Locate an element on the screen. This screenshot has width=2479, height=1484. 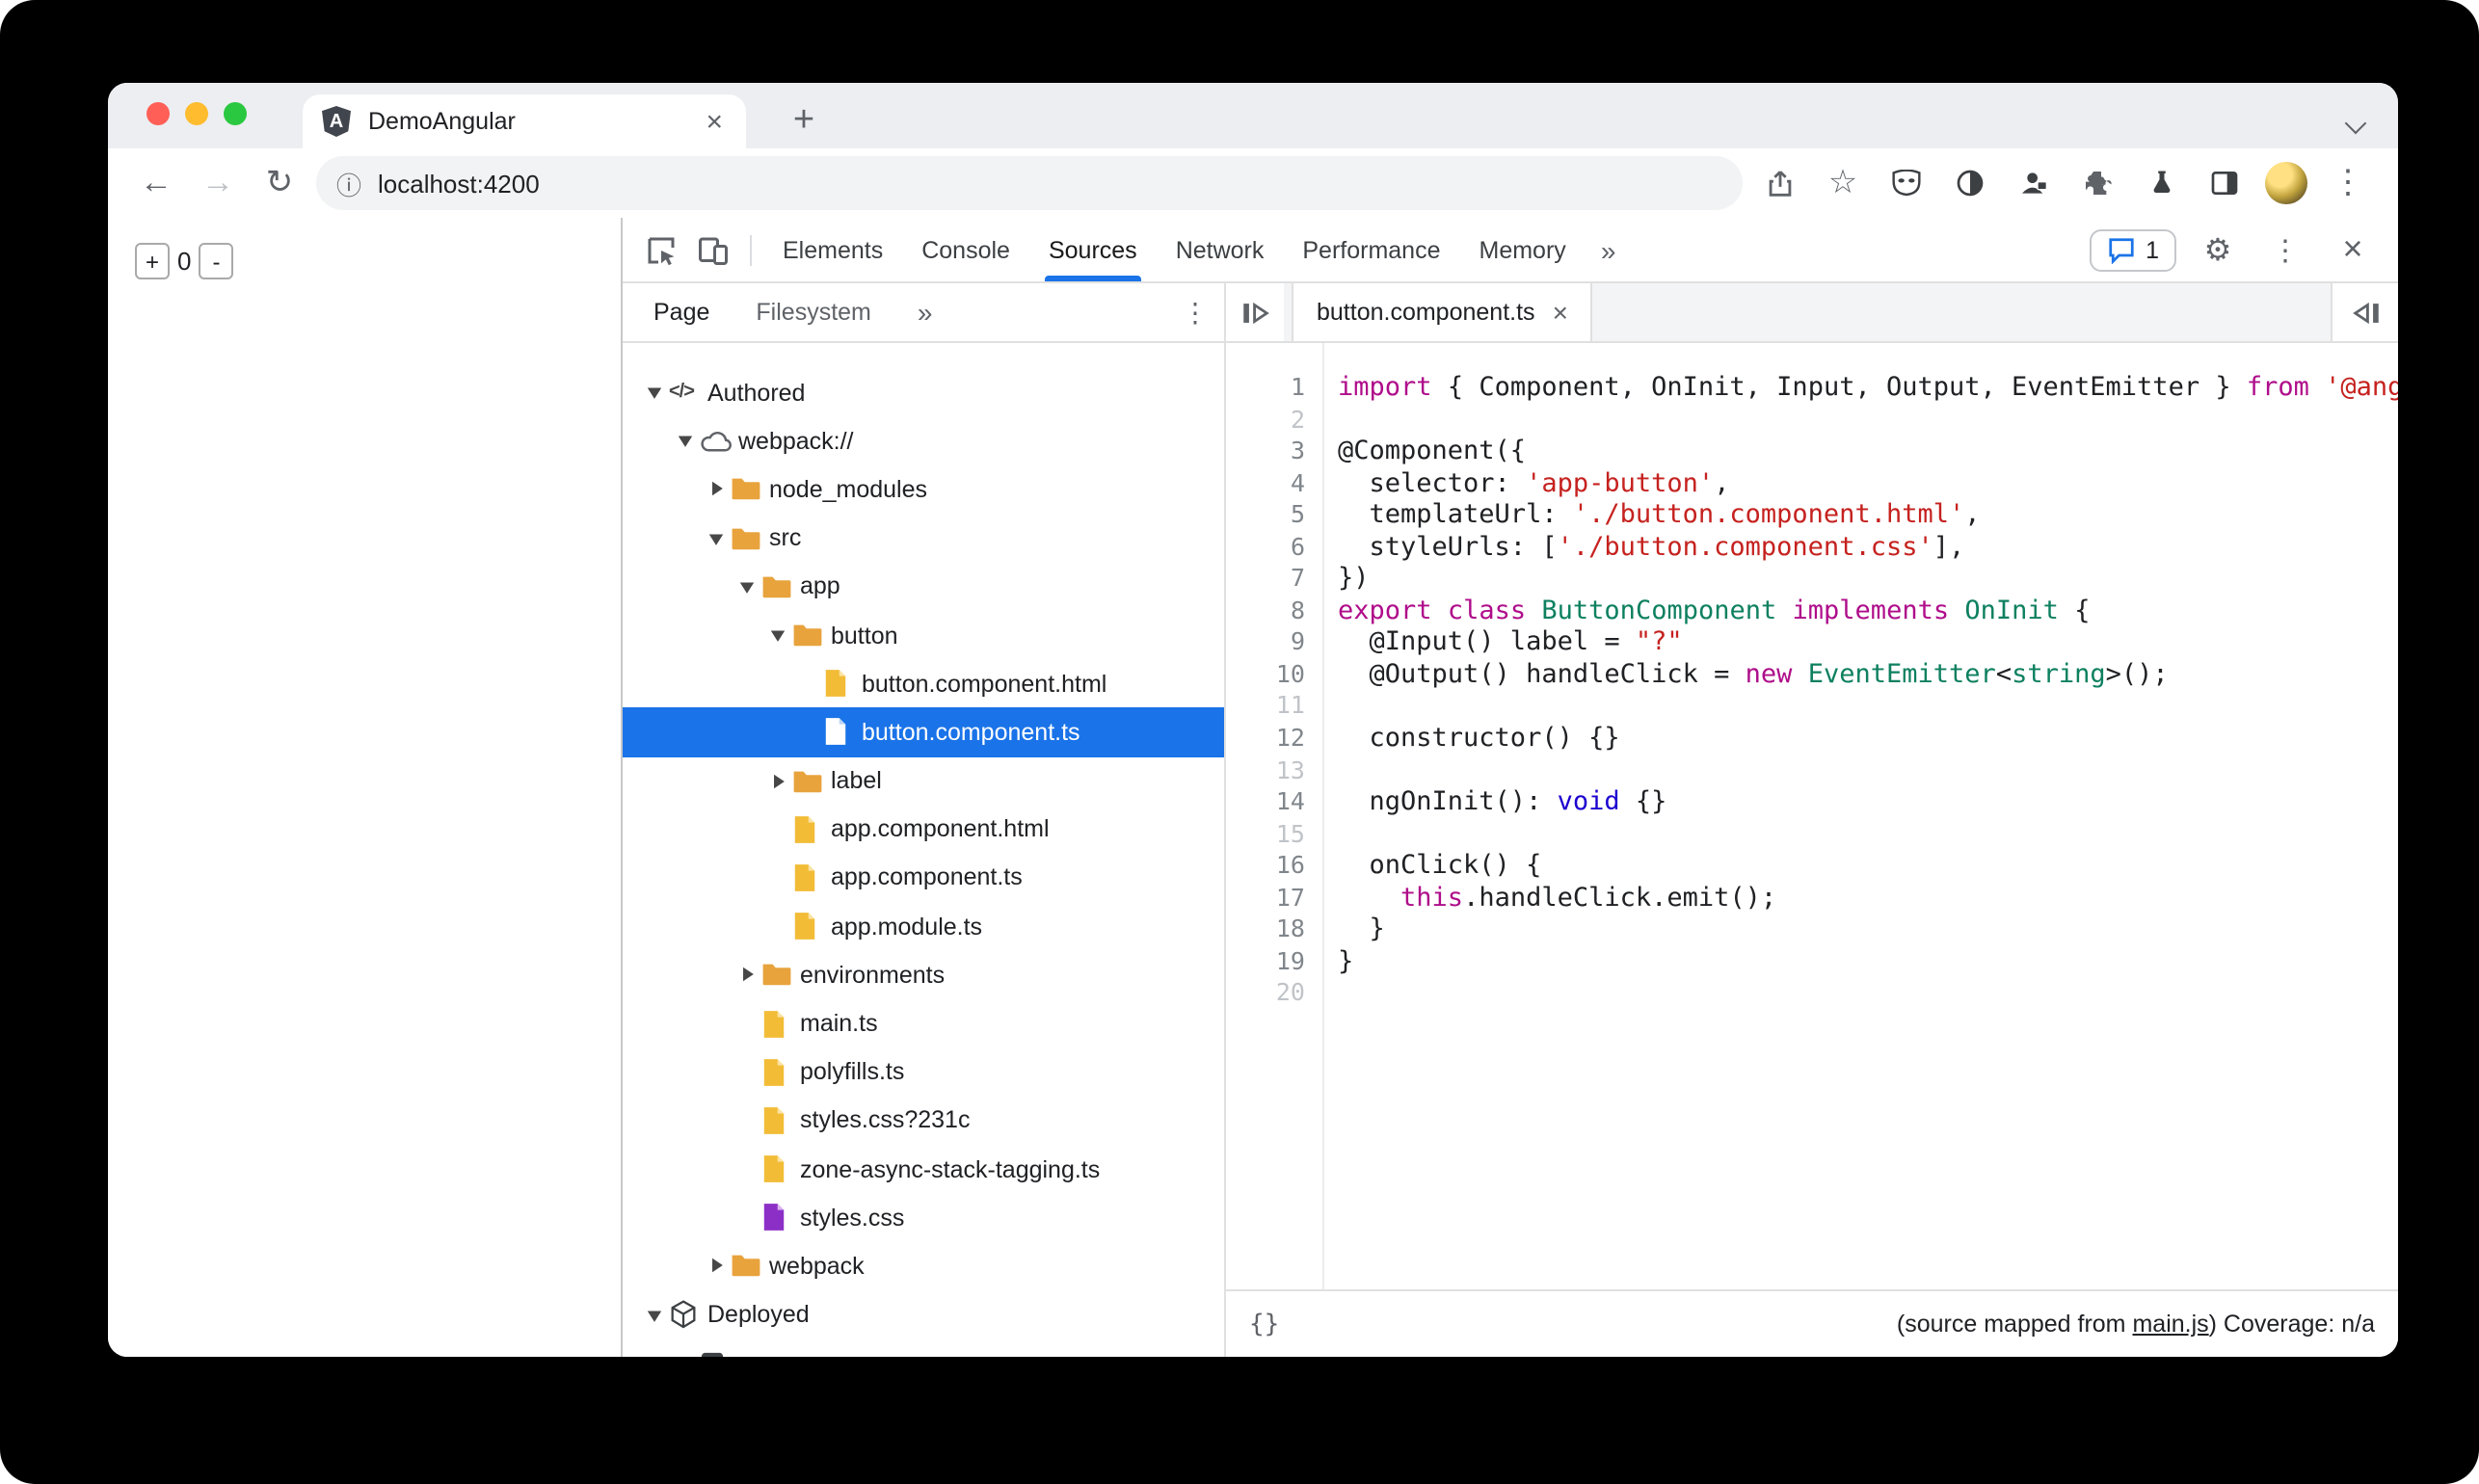
tree-item-main-ts: main.ts is located at coordinates (924, 1023).